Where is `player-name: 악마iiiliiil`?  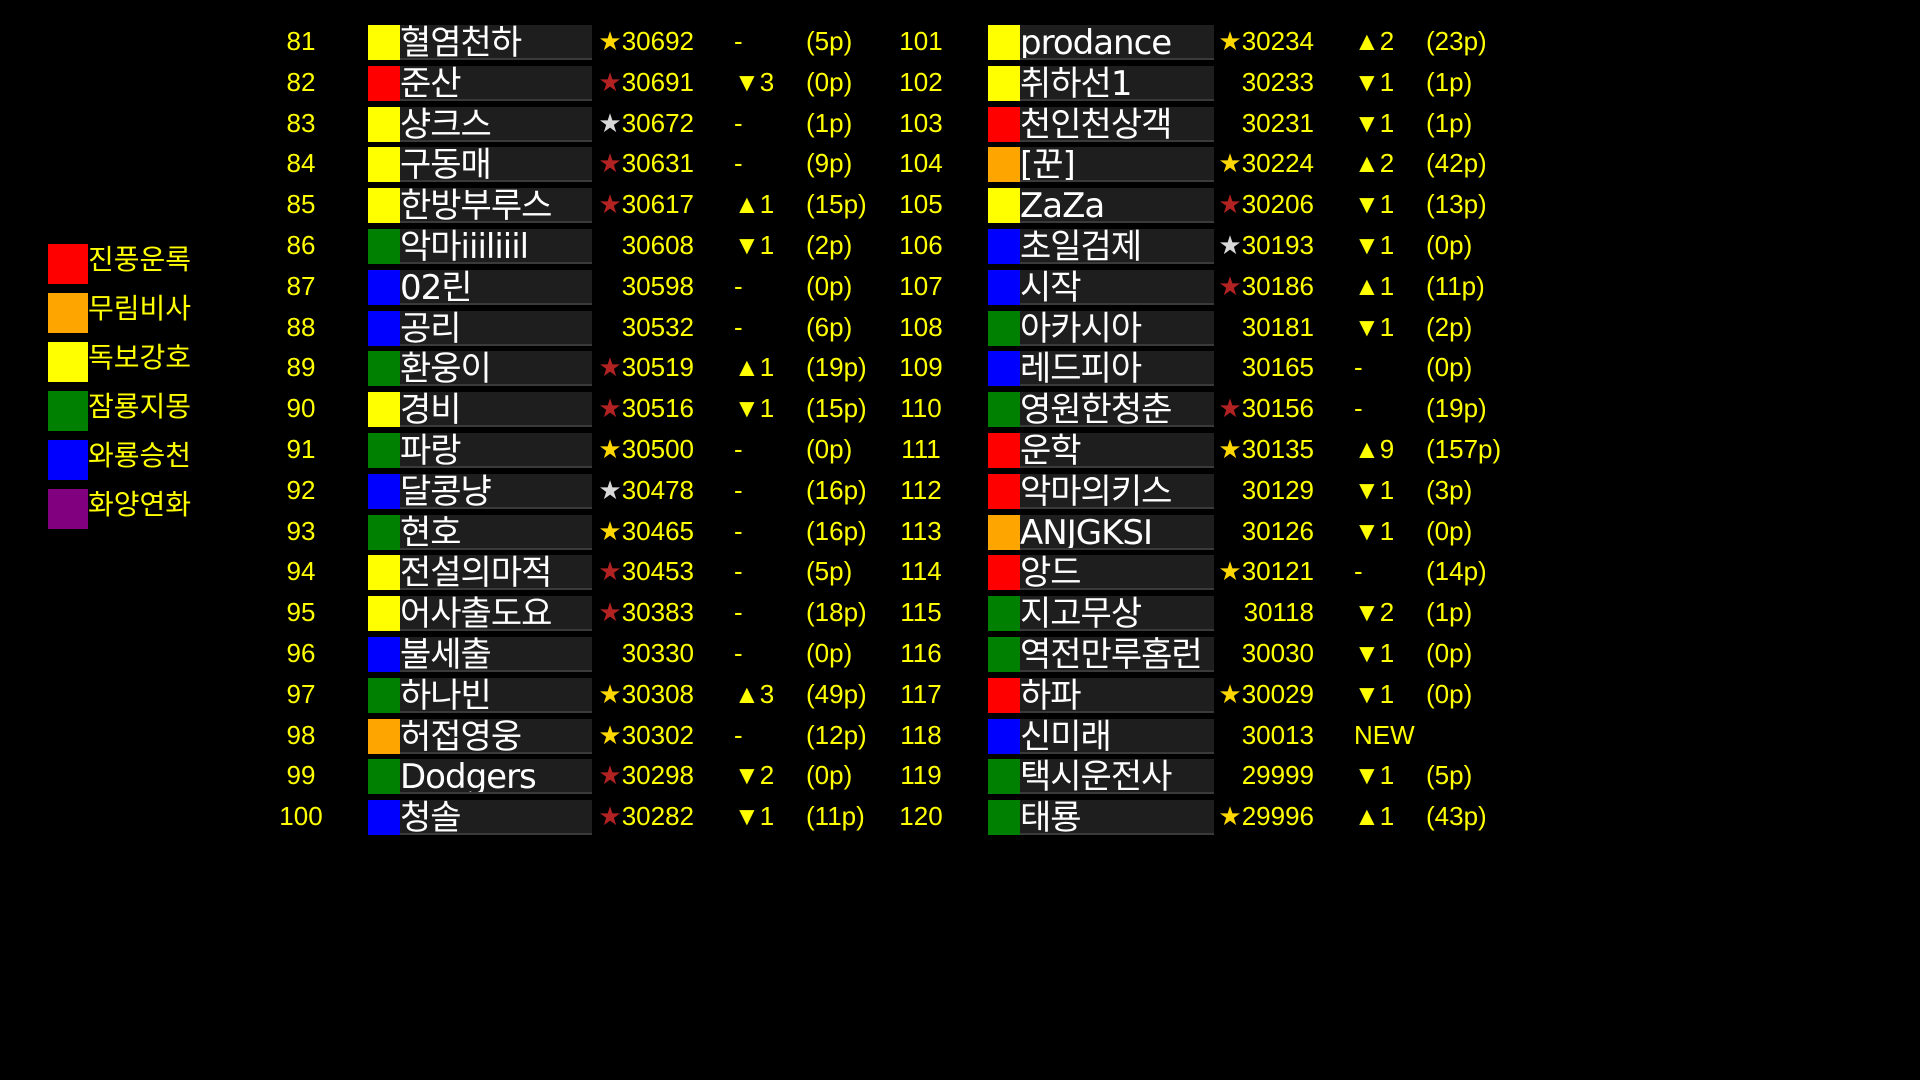
player-name: 악마iiiliiil is located at coordinates (464, 246).